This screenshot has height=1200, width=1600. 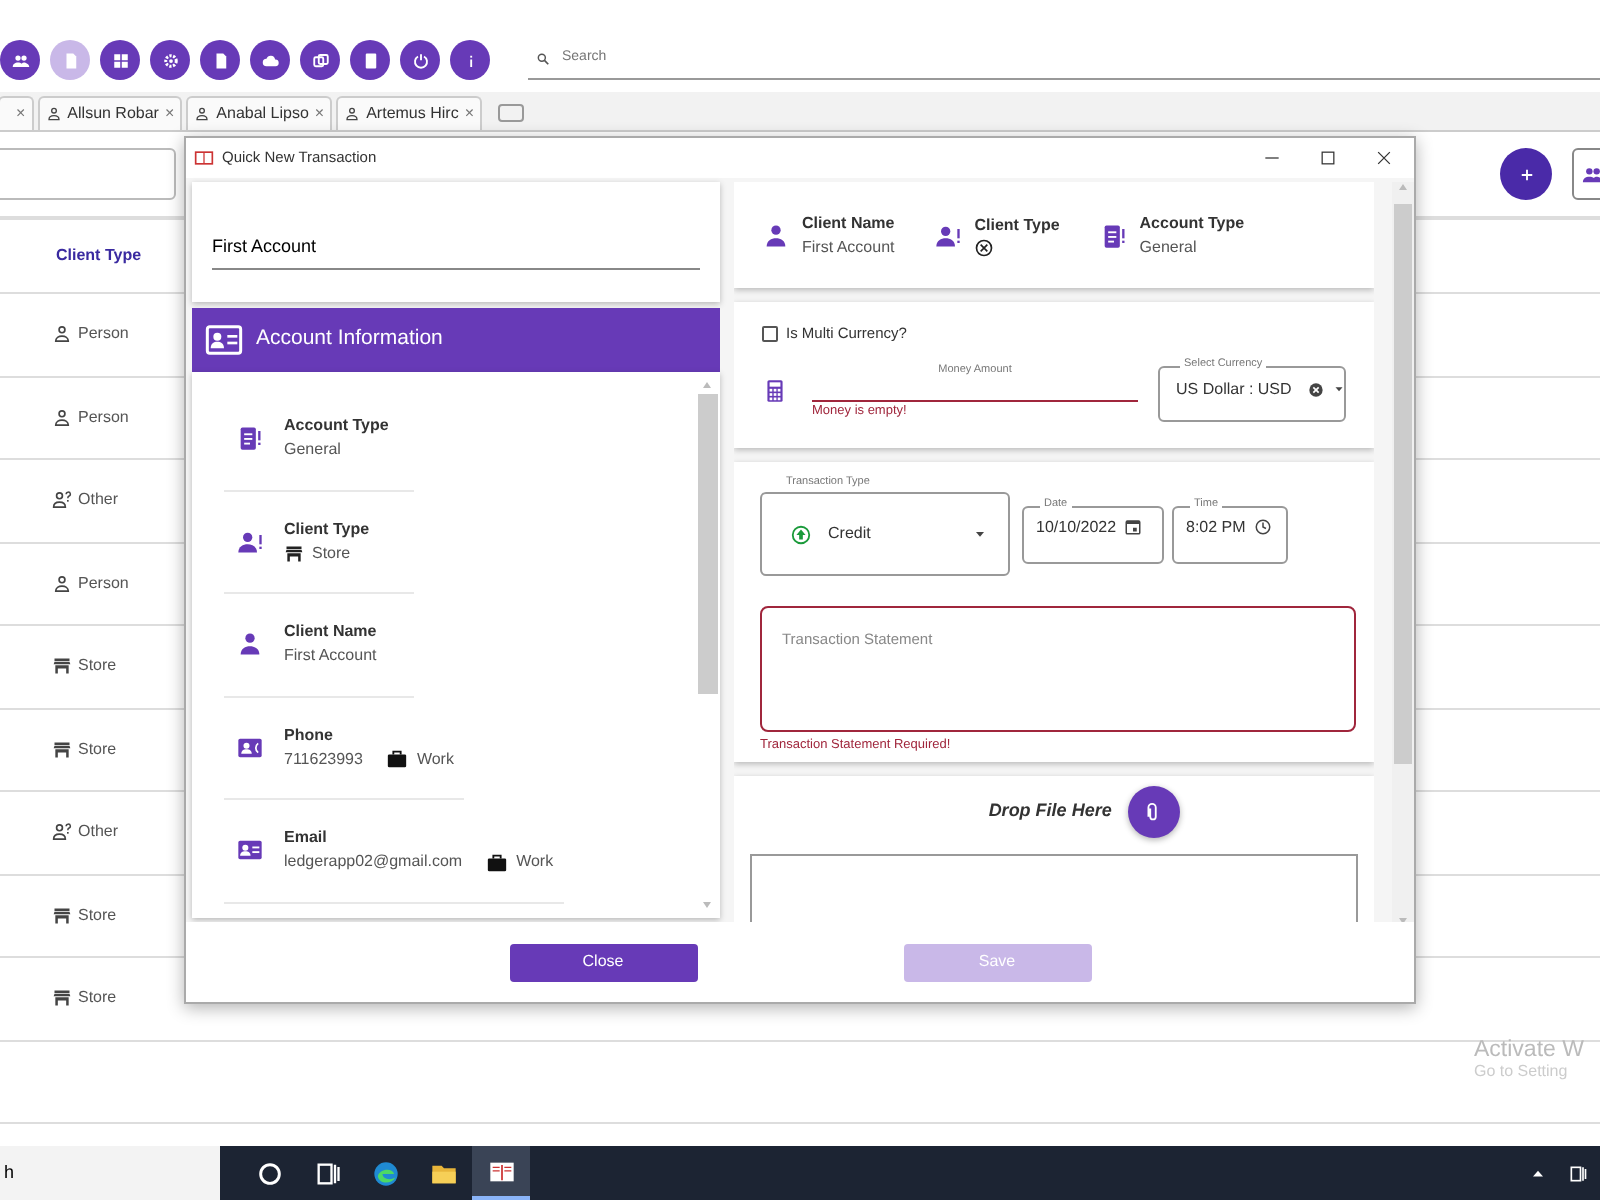 What do you see at coordinates (848, 247) in the screenshot?
I see `field-value: First Account` at bounding box center [848, 247].